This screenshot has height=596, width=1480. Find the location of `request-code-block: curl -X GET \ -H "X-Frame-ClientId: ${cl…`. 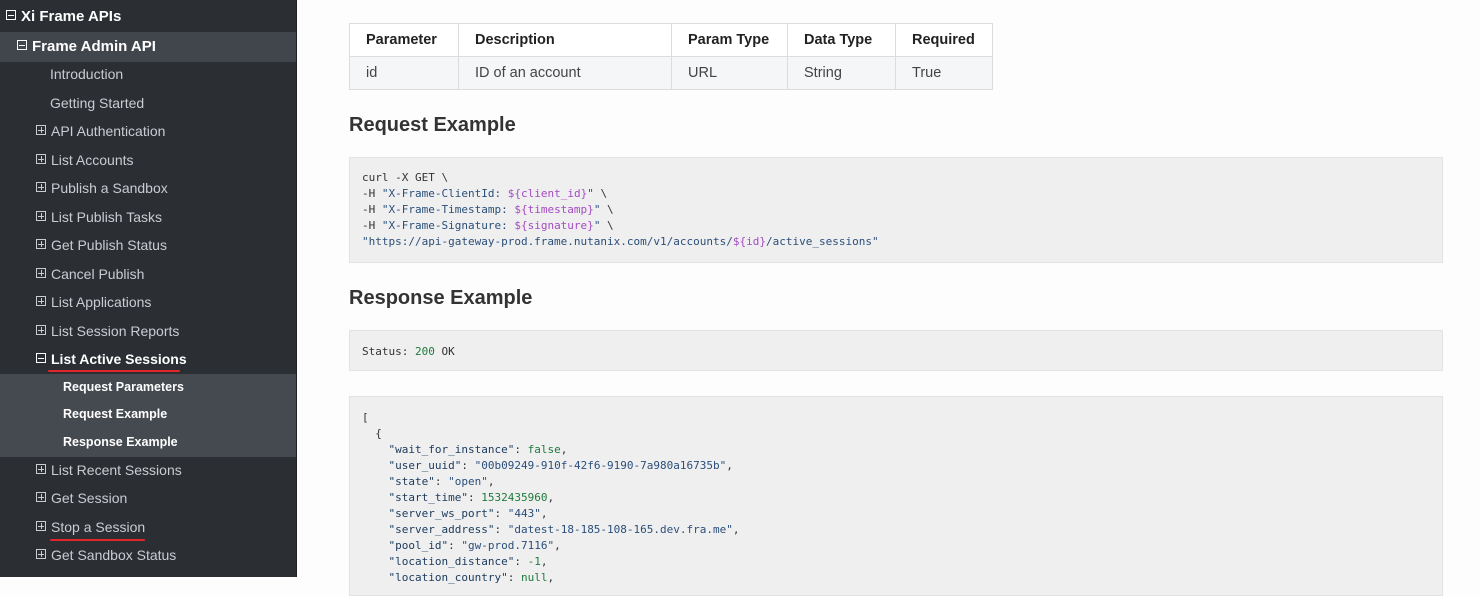

request-code-block: curl -X GET \ -H "X-Frame-ClientId: ${cl… is located at coordinates (896, 210).